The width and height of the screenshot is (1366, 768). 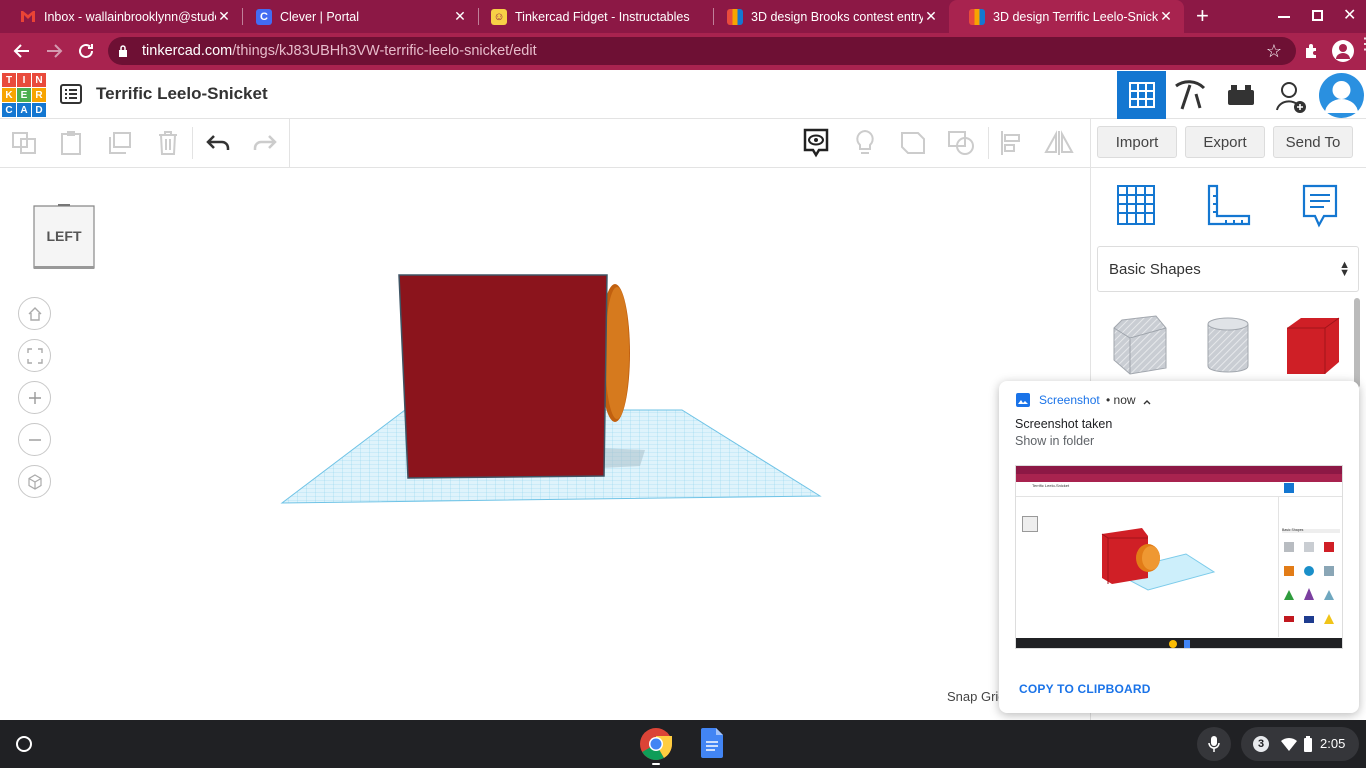 I want to click on tab-clever: C Clever | Portal ✕, so click(x=357, y=16).